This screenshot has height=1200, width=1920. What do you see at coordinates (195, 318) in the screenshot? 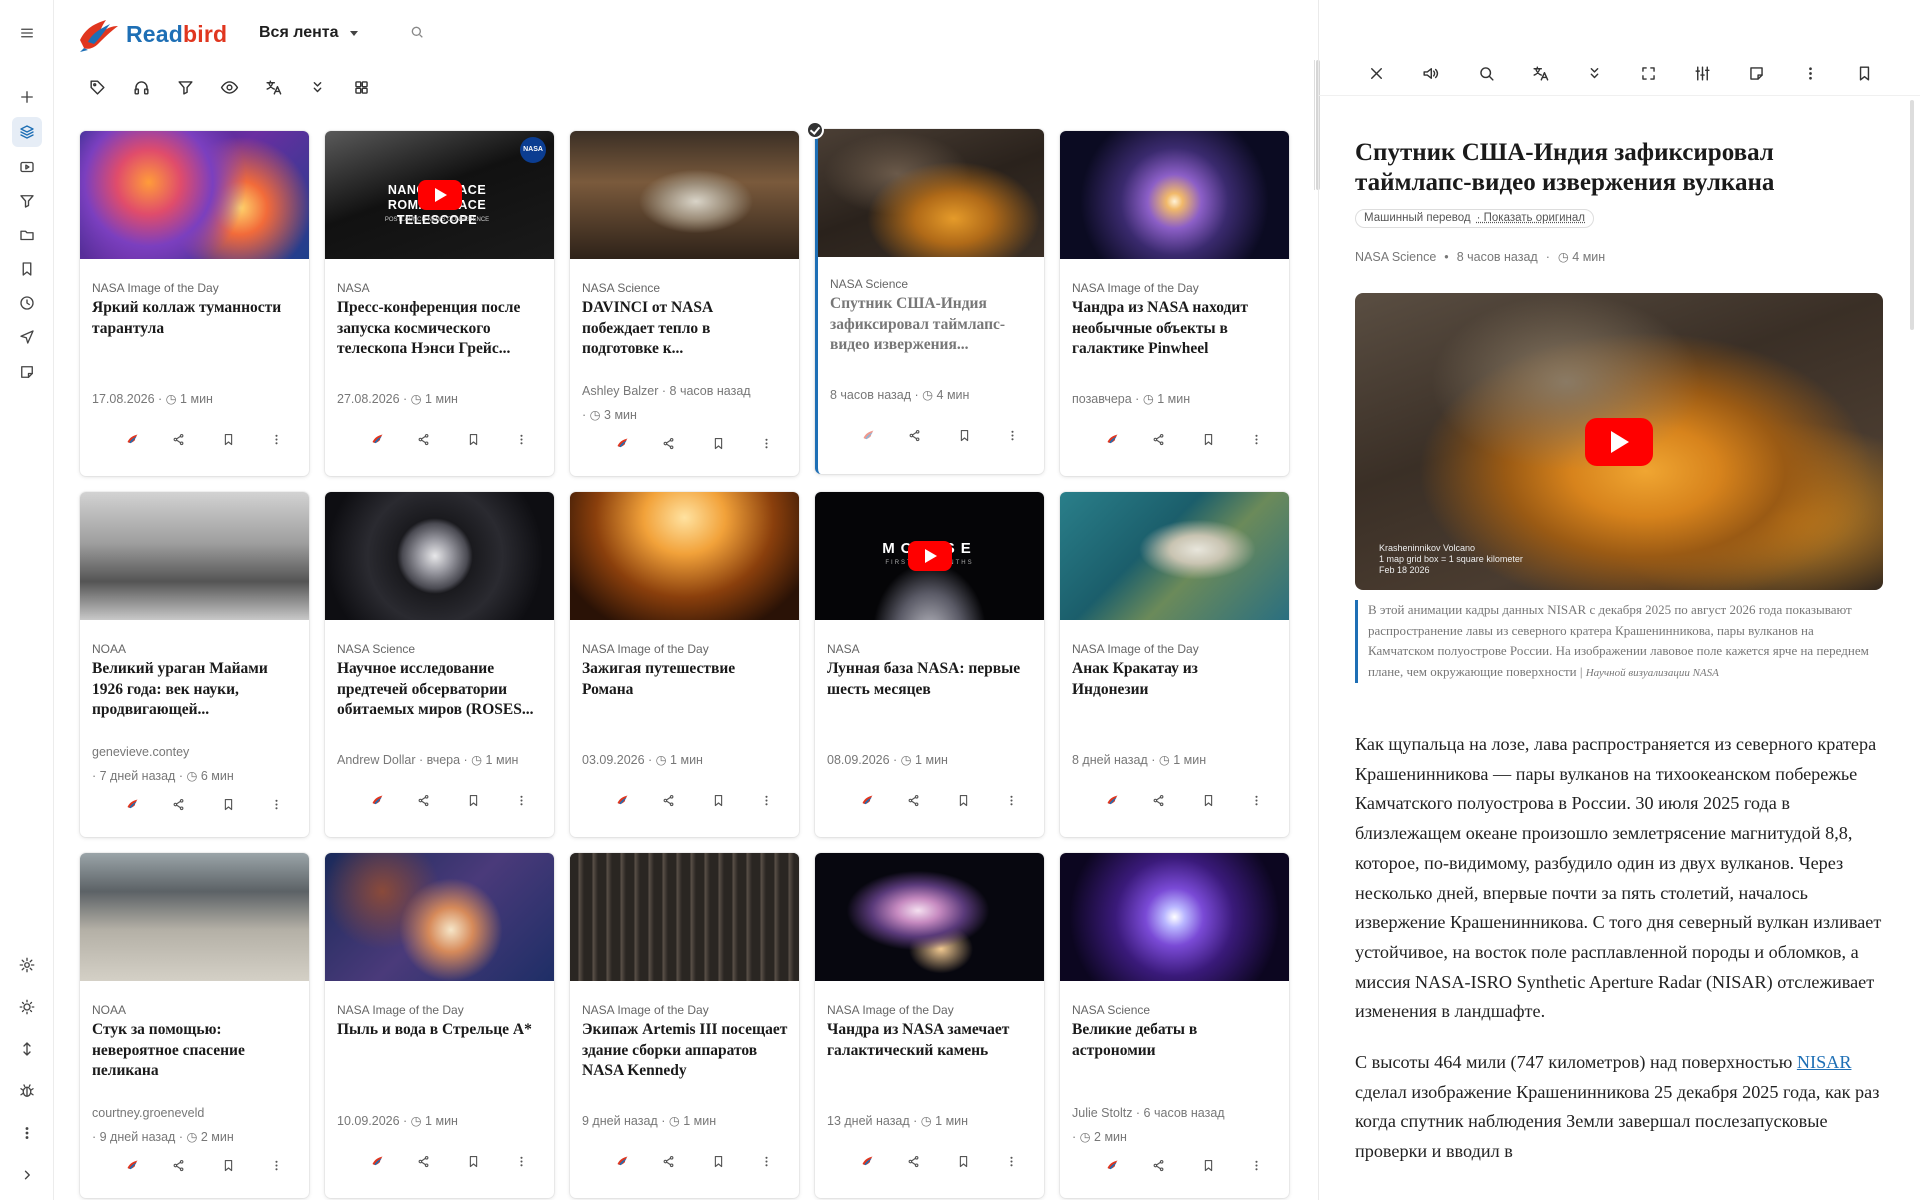
I see `card-title: Яркий коллаж туманности тарантула` at bounding box center [195, 318].